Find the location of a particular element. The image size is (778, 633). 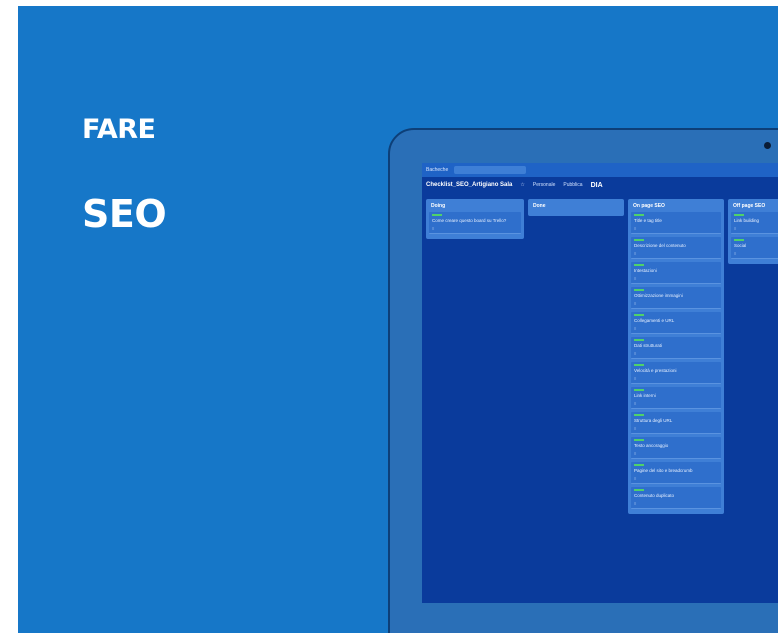

list-title: Done is located at coordinates (576, 206).